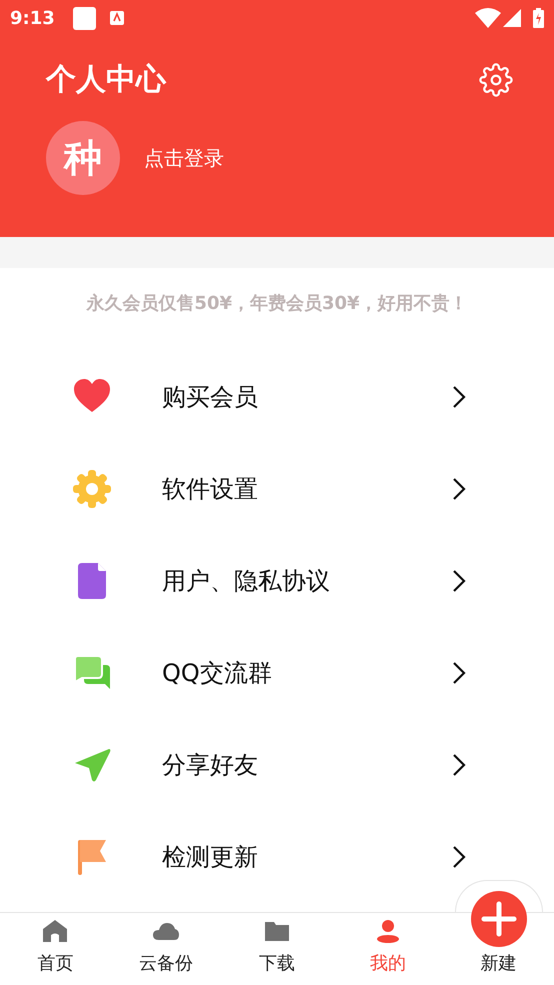  I want to click on settings-button, so click(496, 80).